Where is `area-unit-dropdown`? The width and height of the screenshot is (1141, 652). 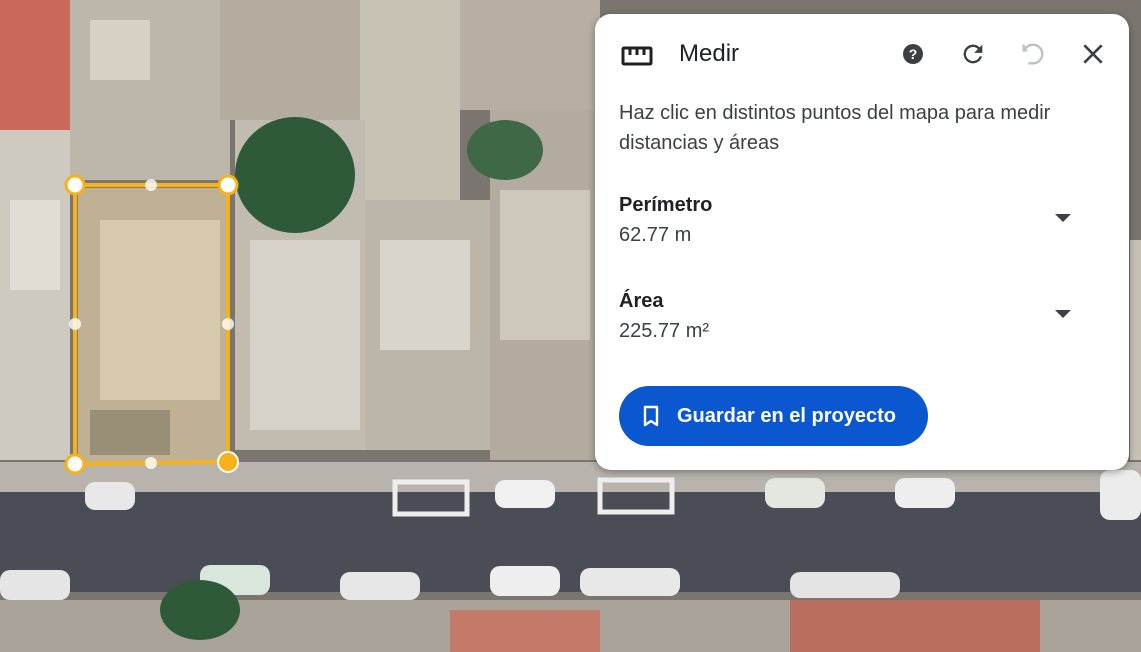
area-unit-dropdown is located at coordinates (1063, 314).